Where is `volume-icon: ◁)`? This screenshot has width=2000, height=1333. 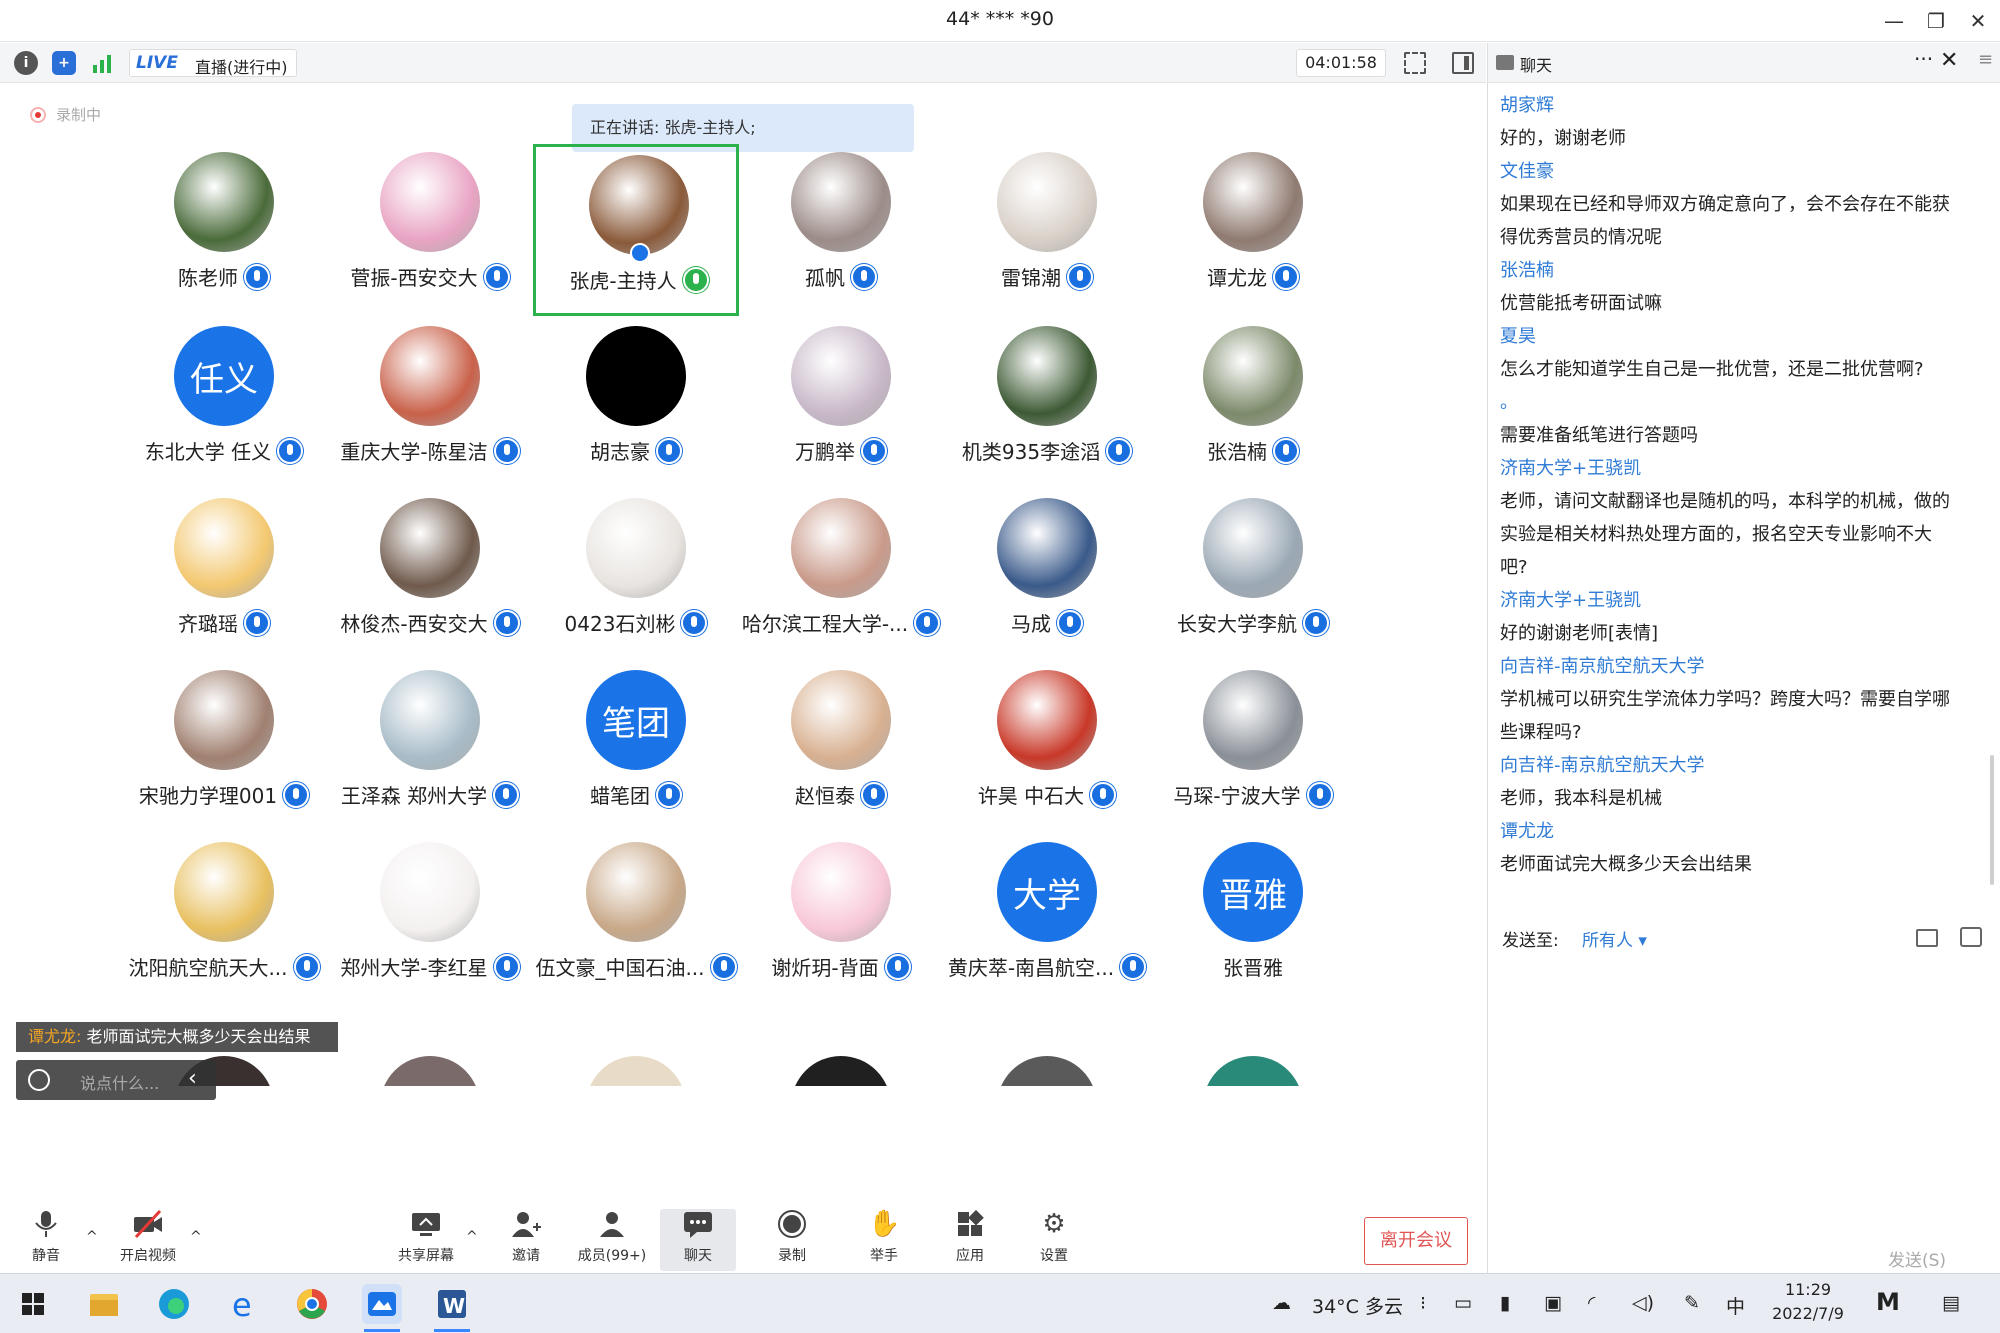 volume-icon: ◁) is located at coordinates (1643, 1303).